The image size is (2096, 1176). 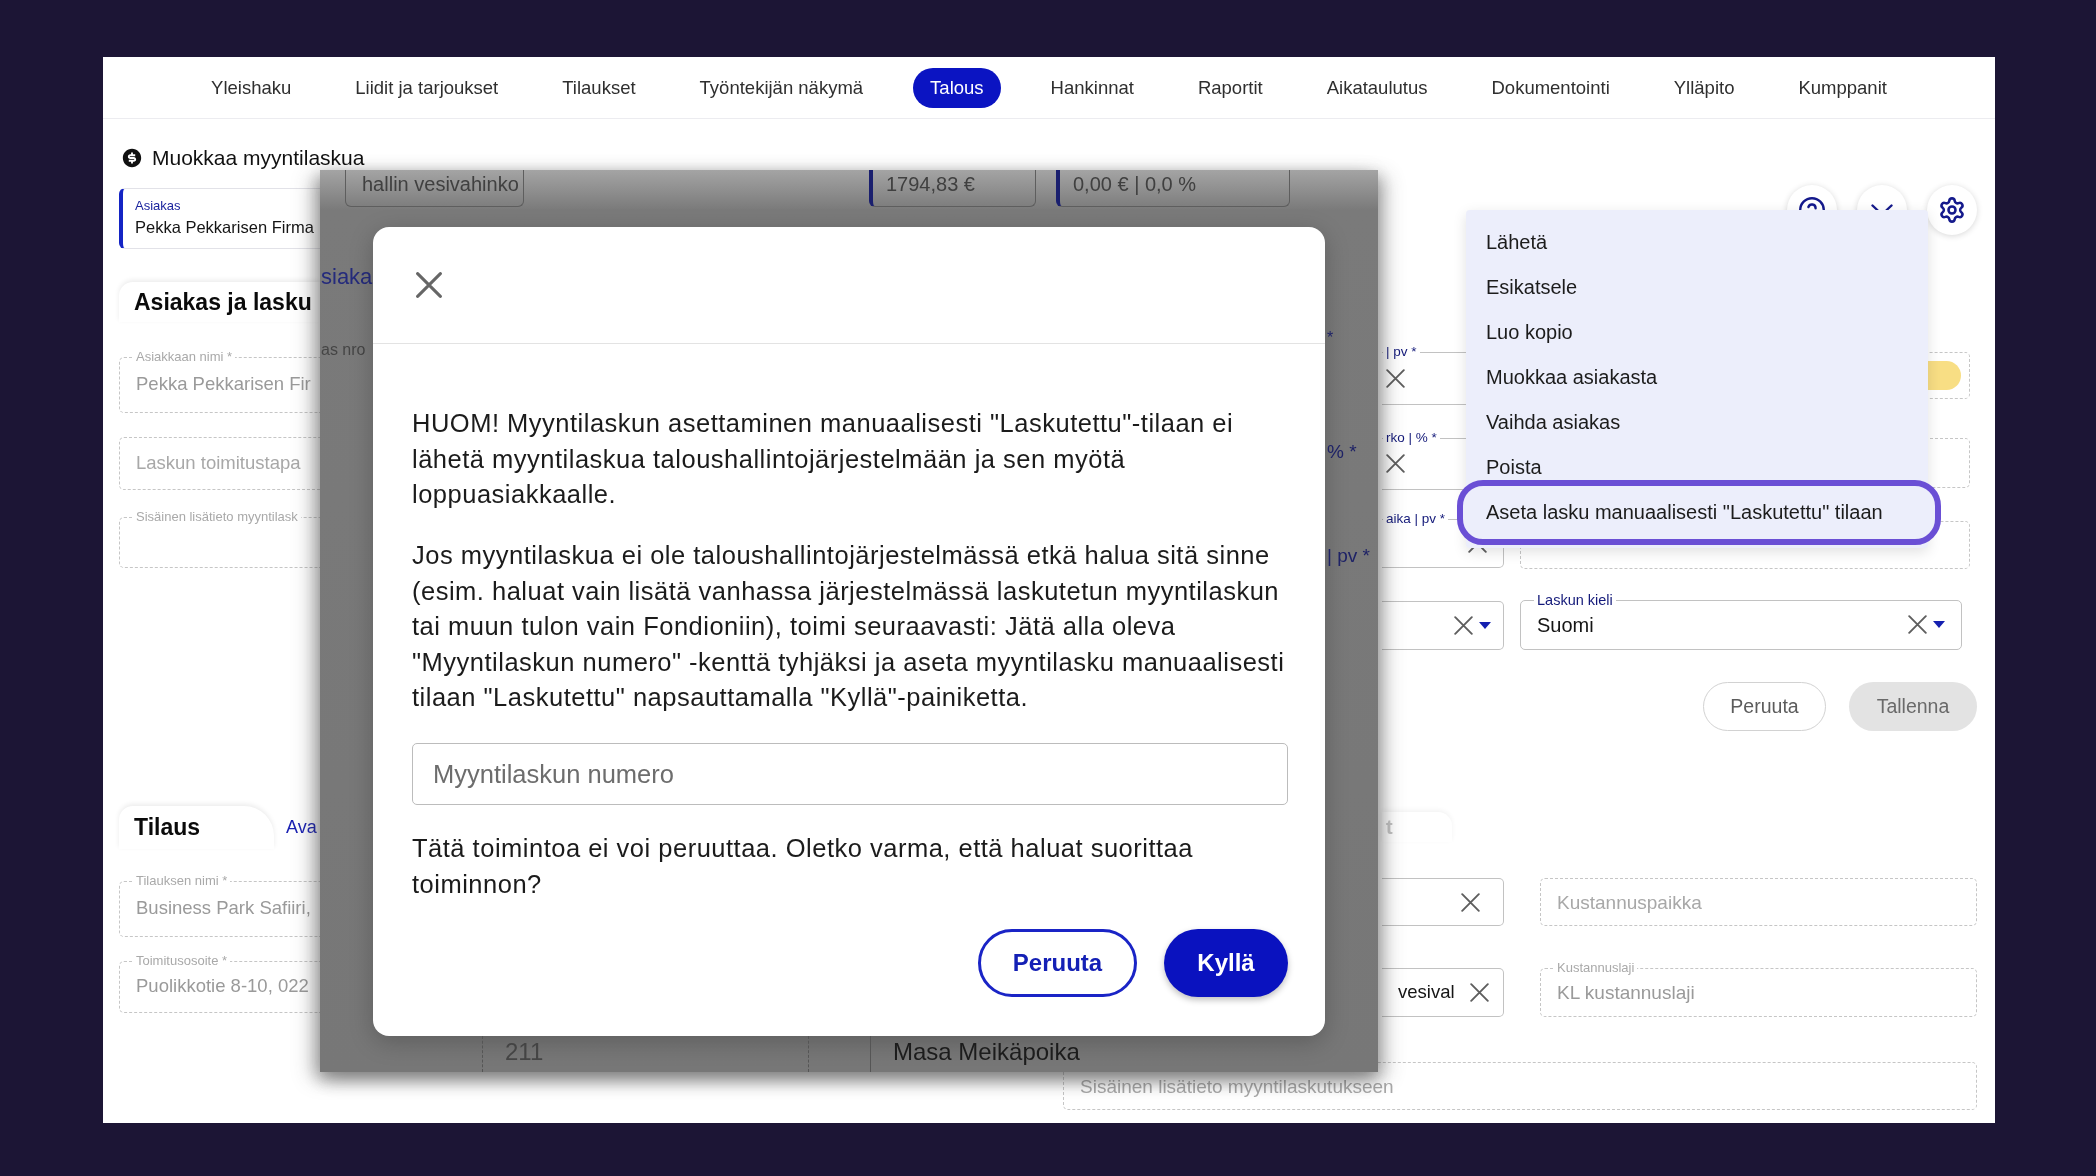 I want to click on nav-tab: Aikataulutus, so click(x=1377, y=87).